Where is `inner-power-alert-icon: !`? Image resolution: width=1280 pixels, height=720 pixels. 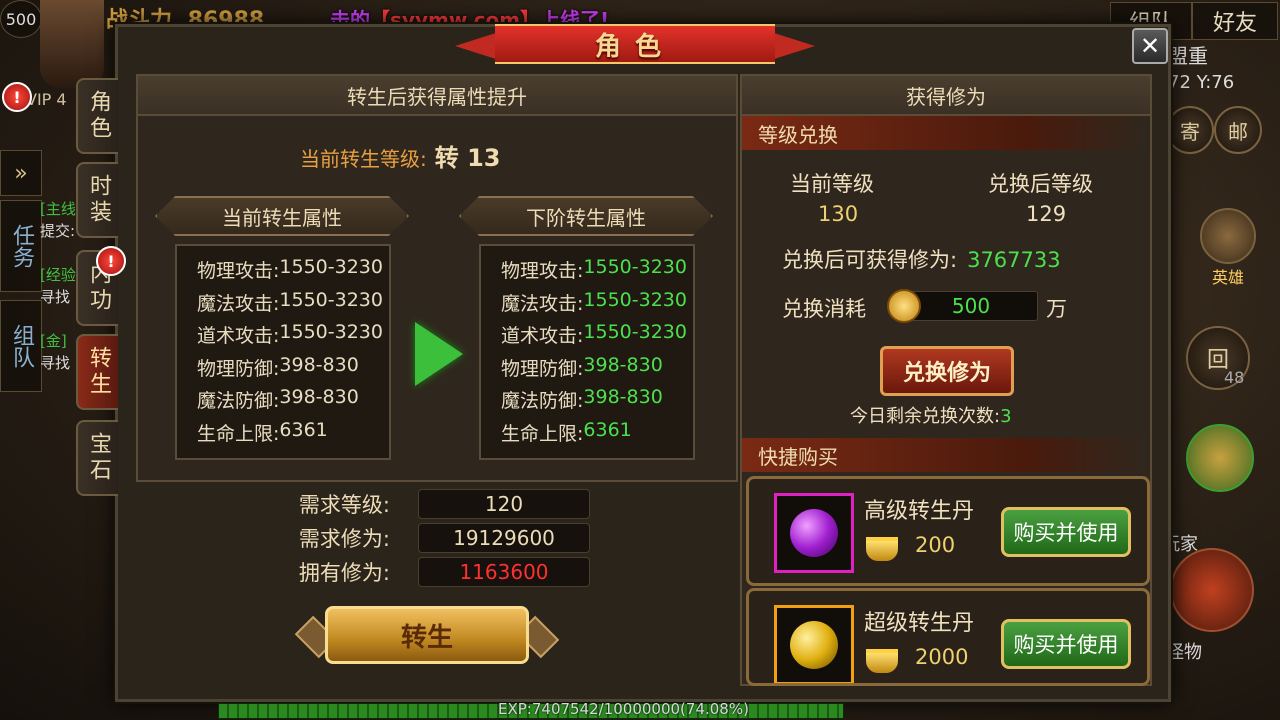 inner-power-alert-icon: ! is located at coordinates (111, 261).